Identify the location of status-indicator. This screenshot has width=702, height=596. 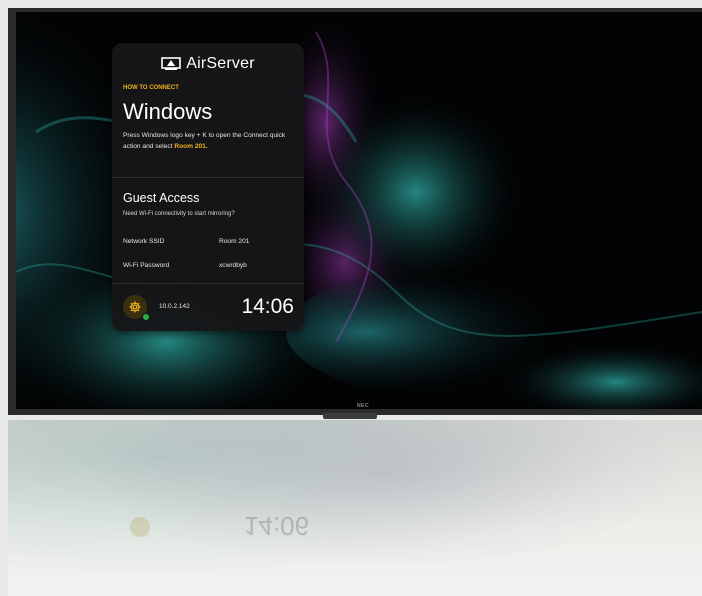
(146, 317).